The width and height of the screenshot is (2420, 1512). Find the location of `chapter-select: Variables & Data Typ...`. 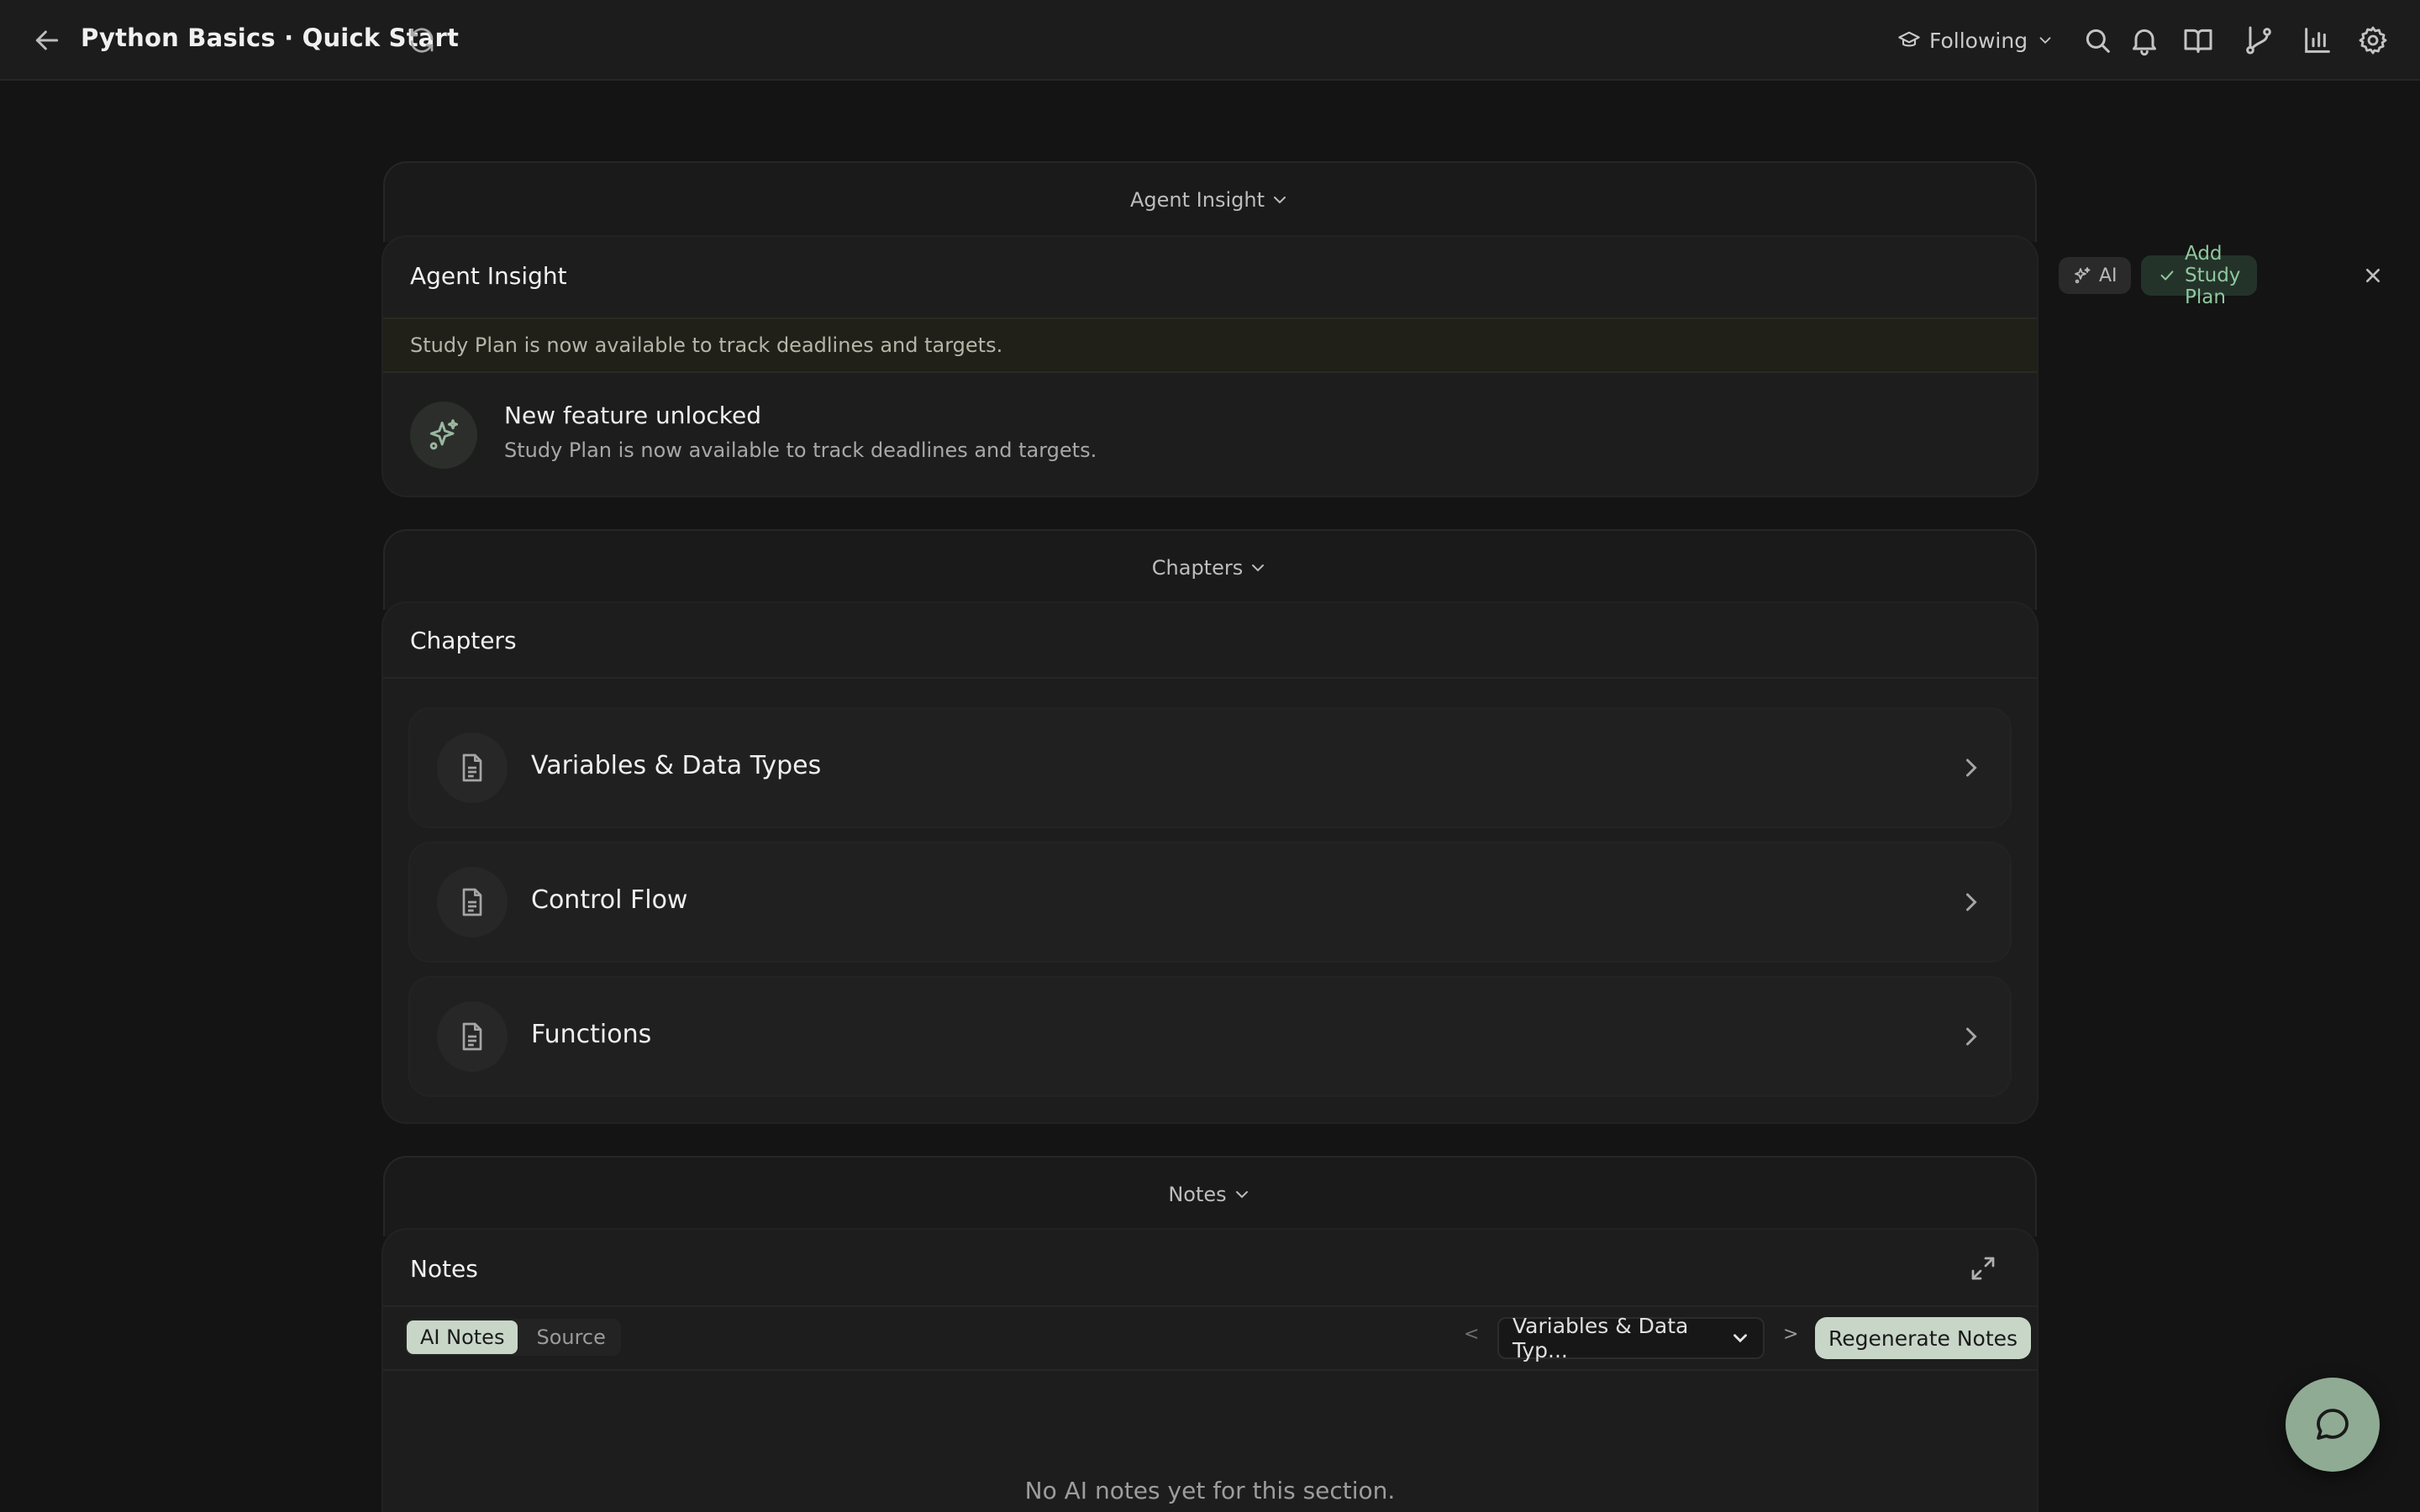

chapter-select: Variables & Data Typ... is located at coordinates (1631, 1338).